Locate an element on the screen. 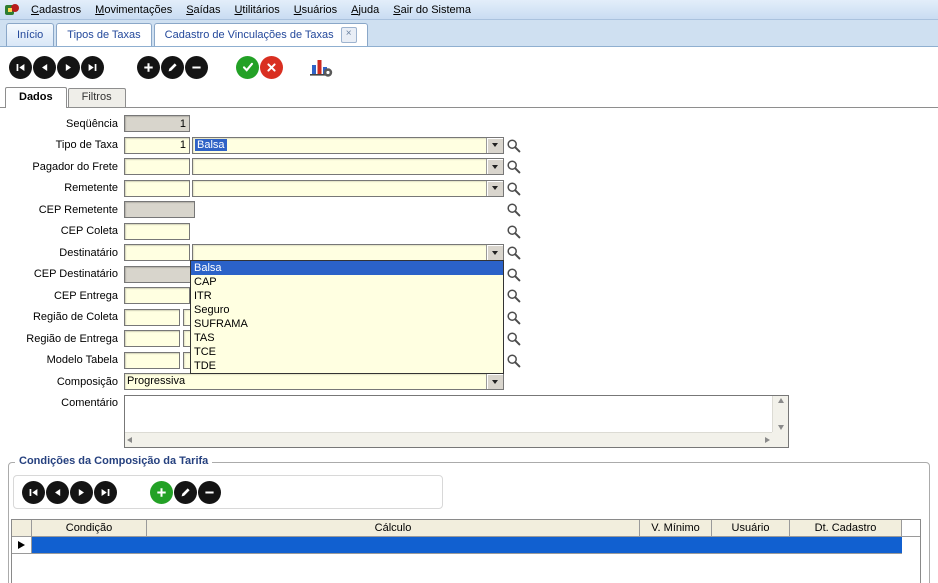  comentario-hscrollbar is located at coordinates (448, 439).